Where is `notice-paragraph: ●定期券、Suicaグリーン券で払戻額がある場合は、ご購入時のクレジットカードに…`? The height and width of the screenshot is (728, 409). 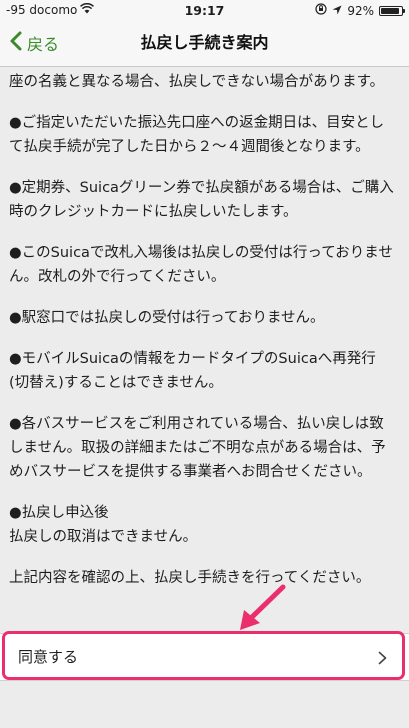
notice-paragraph: ●定期券、Suicaグリーン券で払戻額がある場合は、ご購入時のクレジットカードに… is located at coordinates (201, 200).